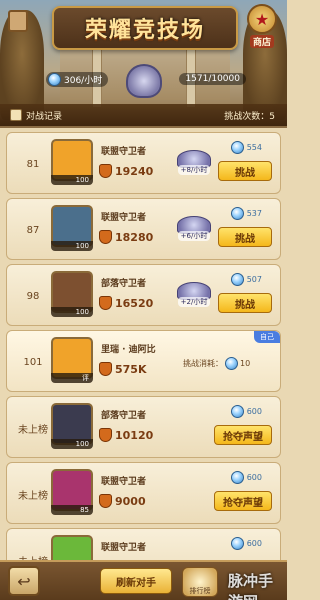 This screenshot has height=600, width=320. I want to click on score-stat: 1571/10000, so click(212, 79).